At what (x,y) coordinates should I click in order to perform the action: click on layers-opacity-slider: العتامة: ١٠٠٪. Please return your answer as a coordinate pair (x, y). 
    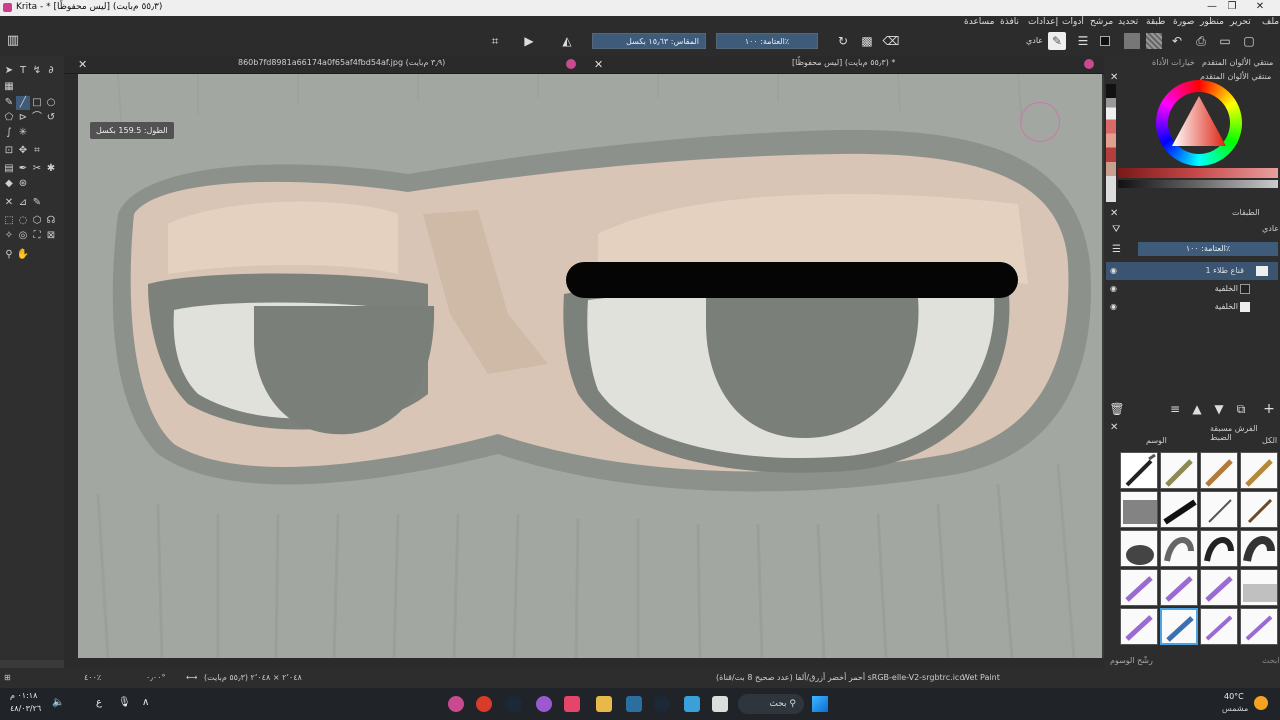
    Looking at the image, I should click on (1208, 249).